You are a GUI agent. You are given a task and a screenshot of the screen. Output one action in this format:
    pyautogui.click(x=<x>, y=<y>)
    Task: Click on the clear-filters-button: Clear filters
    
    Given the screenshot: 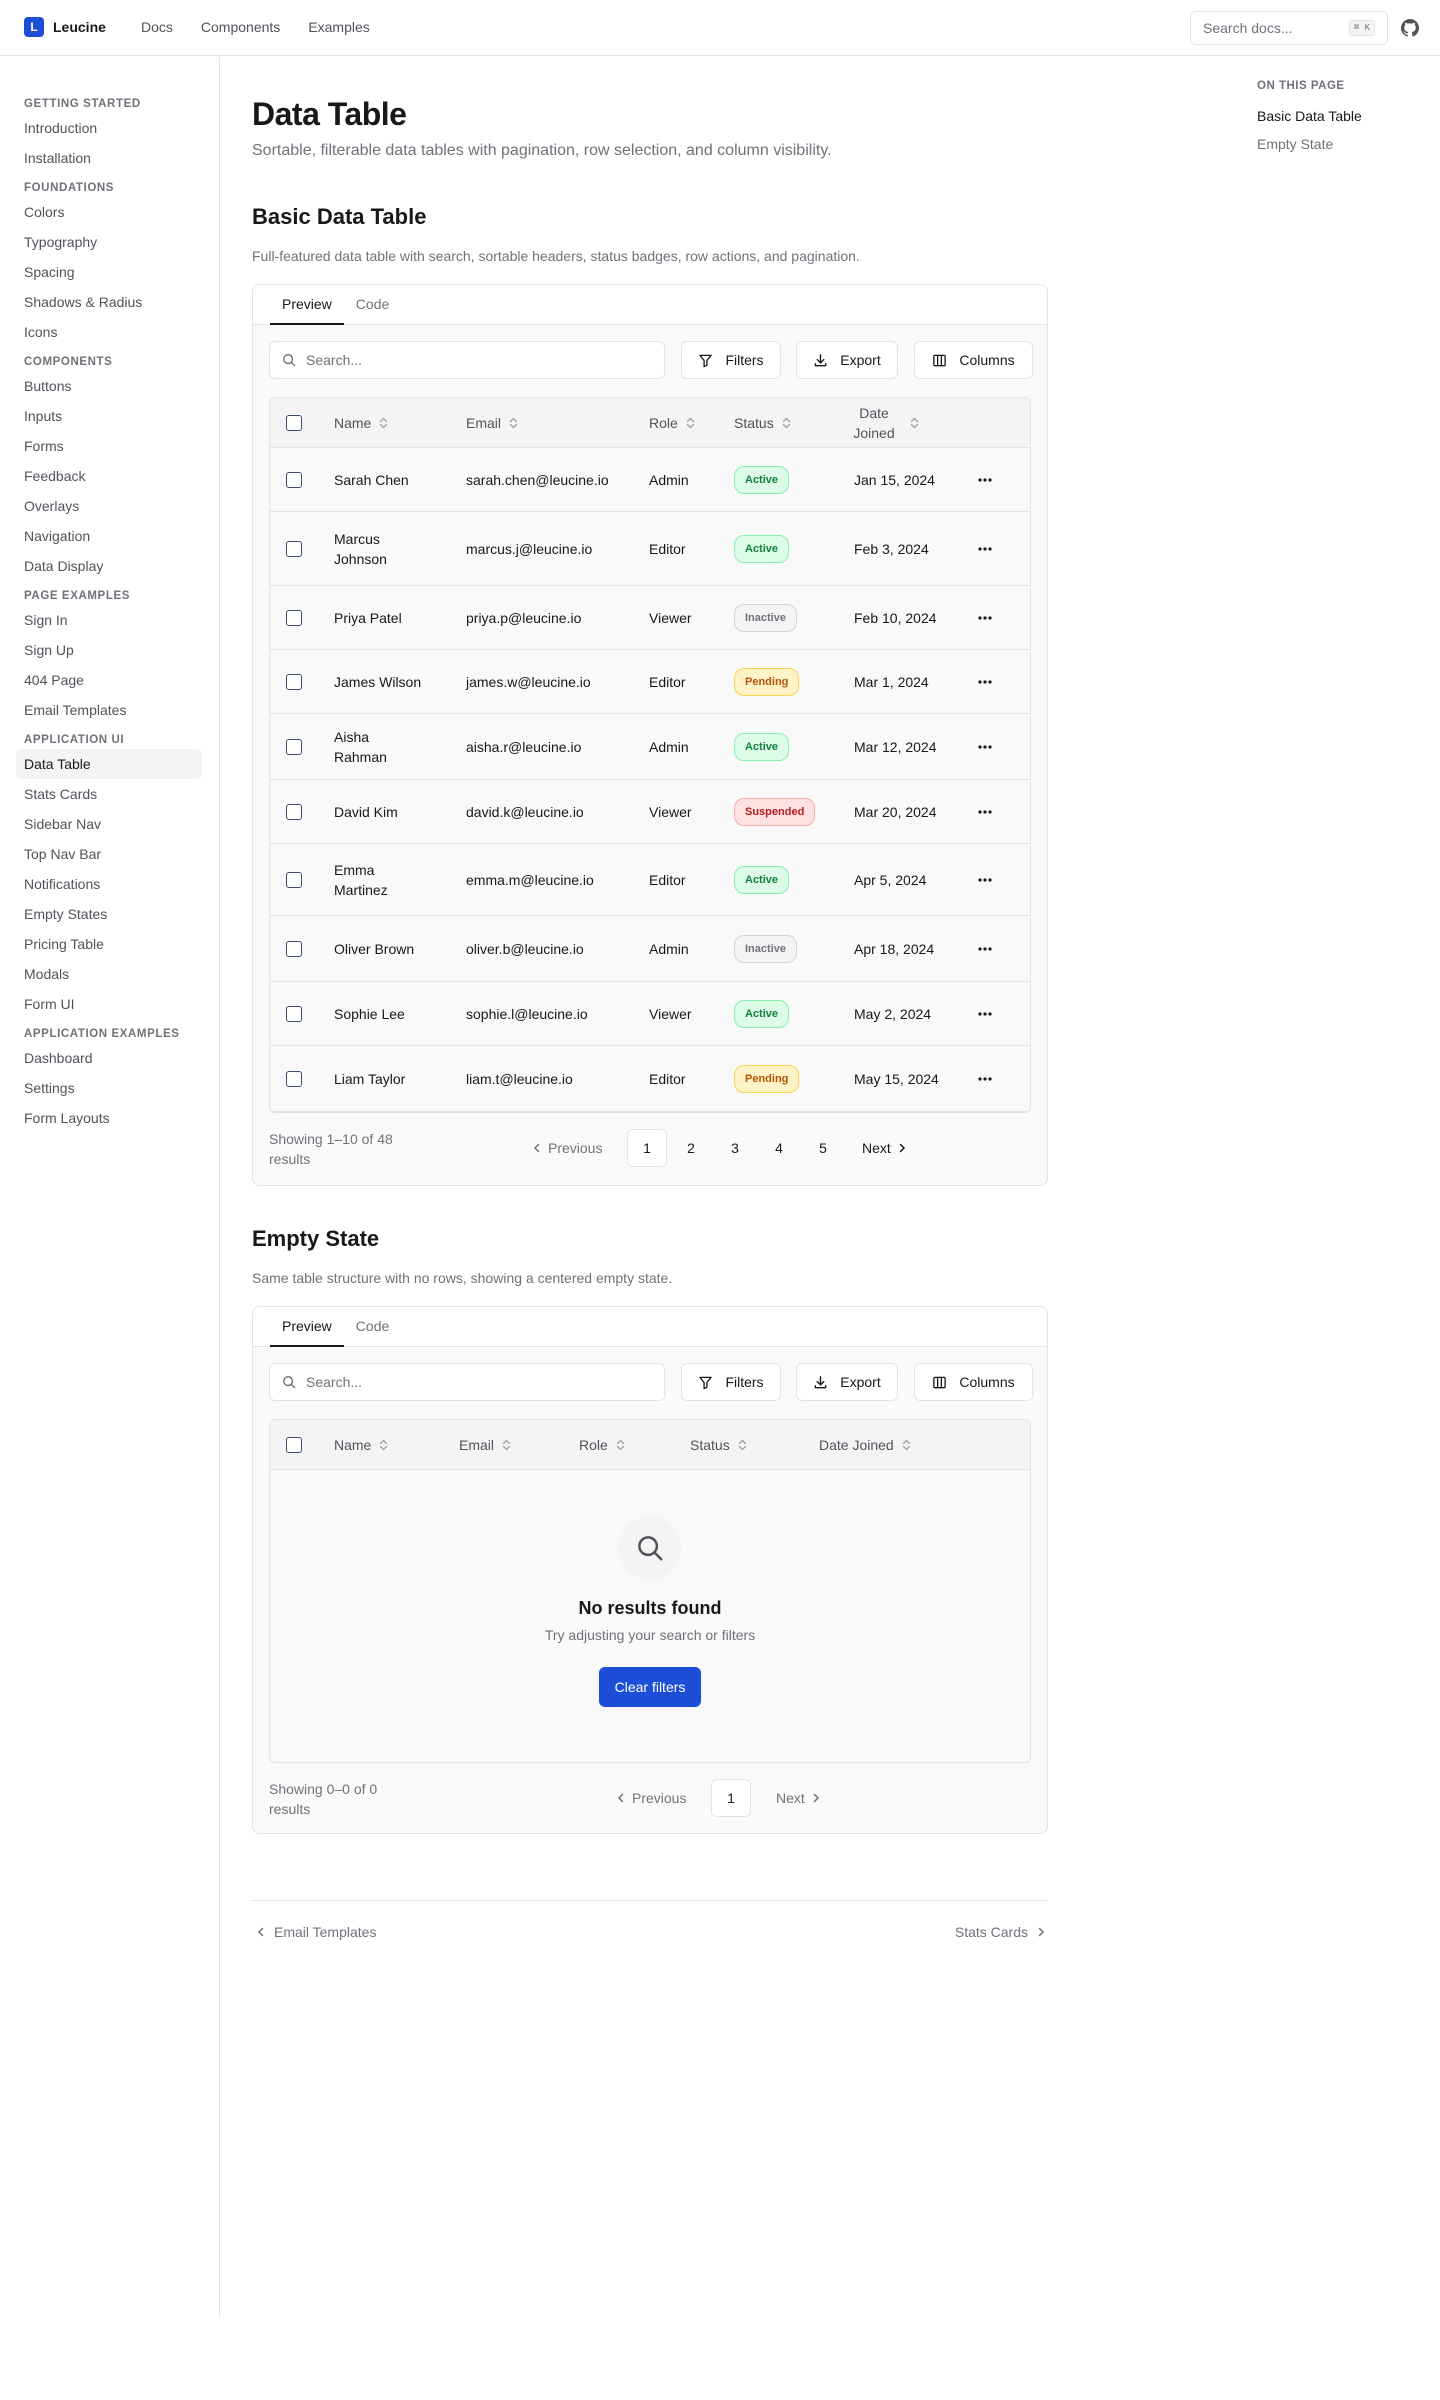 What is the action you would take?
    pyautogui.click(x=650, y=1687)
    